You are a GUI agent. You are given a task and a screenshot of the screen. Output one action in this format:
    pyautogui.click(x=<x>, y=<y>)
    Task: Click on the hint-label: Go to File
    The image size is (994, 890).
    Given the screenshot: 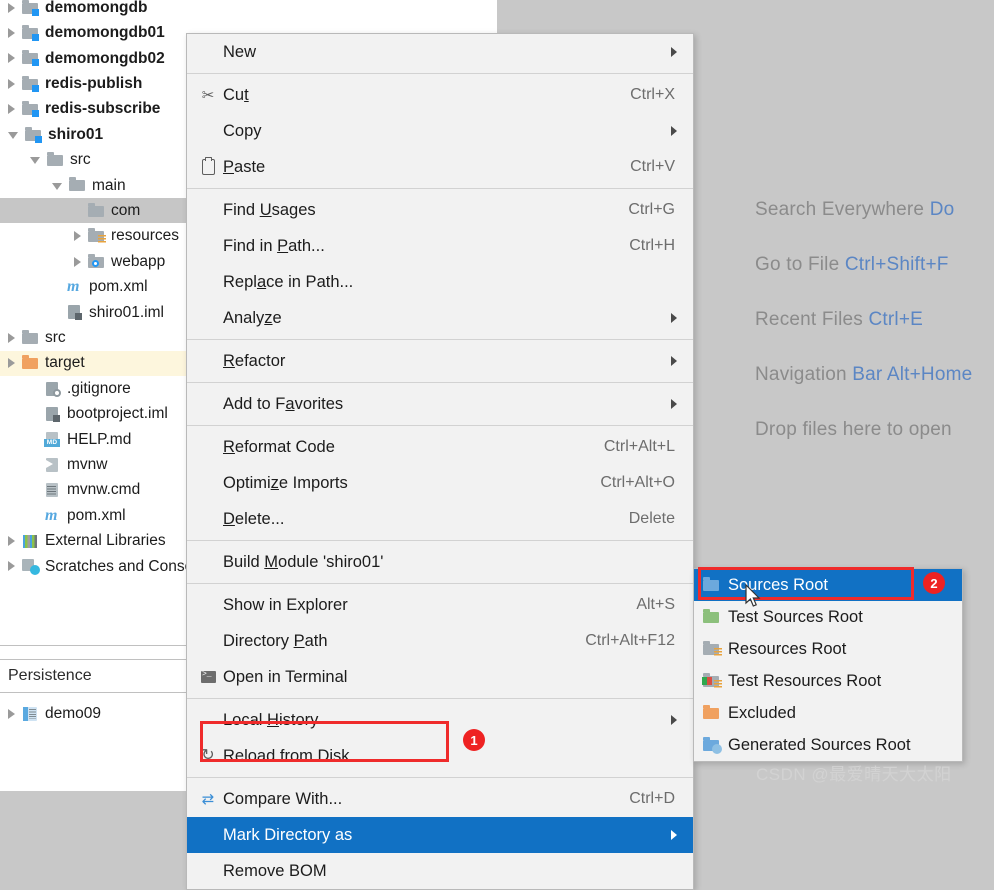 What is the action you would take?
    pyautogui.click(x=800, y=264)
    